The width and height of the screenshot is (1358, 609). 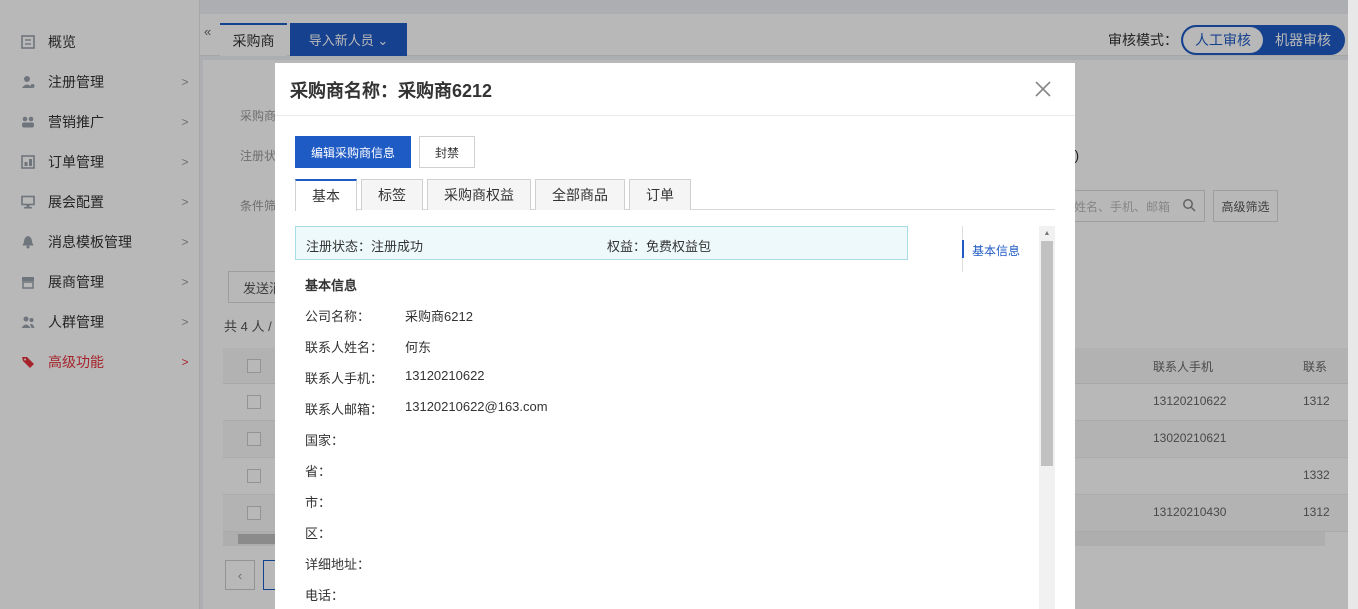 What do you see at coordinates (331, 285) in the screenshot?
I see `section-title: 基本信息` at bounding box center [331, 285].